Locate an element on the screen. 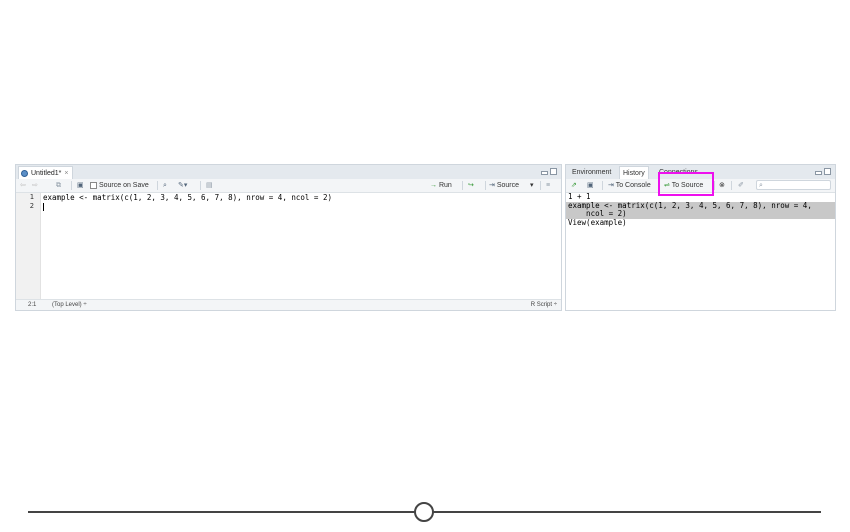 The height and width of the screenshot is (532, 850). tab-environment: Environment is located at coordinates (591, 172).